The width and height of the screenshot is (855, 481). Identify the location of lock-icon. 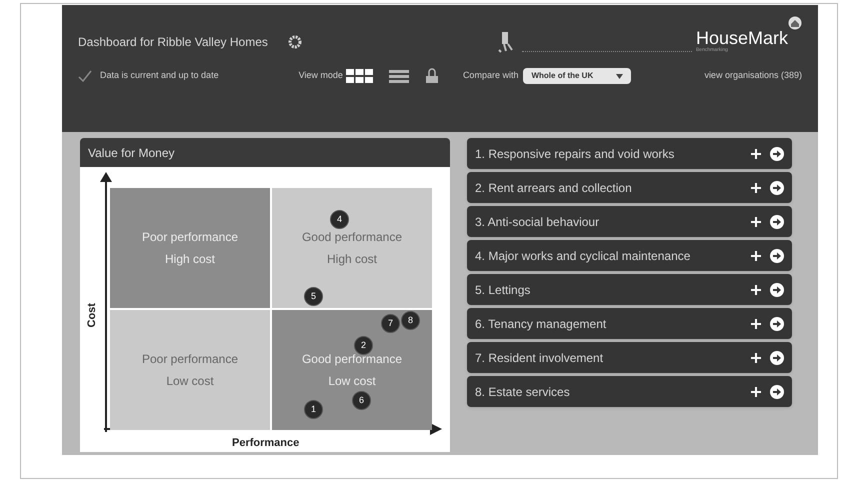
(431, 76).